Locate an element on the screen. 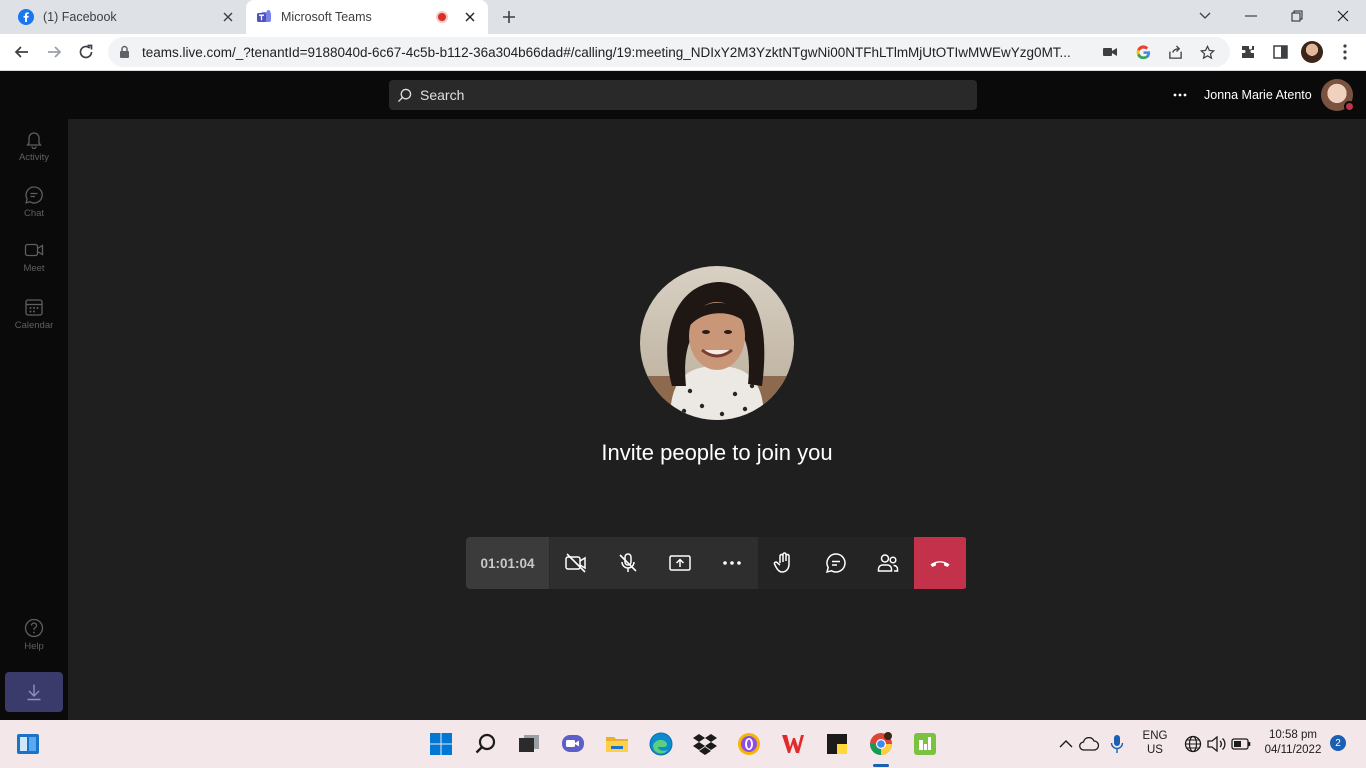 Image resolution: width=1366 pixels, height=768 pixels. onedrive-cloud-icon is located at coordinates (1089, 744).